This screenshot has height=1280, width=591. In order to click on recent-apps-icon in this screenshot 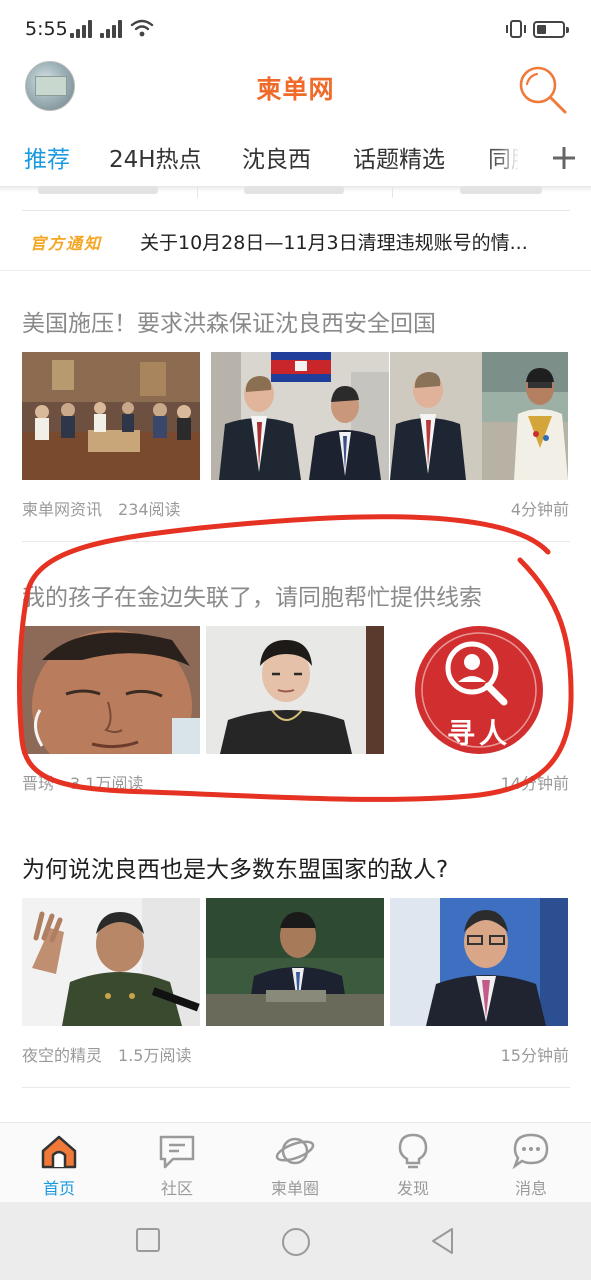, I will do `click(148, 1240)`.